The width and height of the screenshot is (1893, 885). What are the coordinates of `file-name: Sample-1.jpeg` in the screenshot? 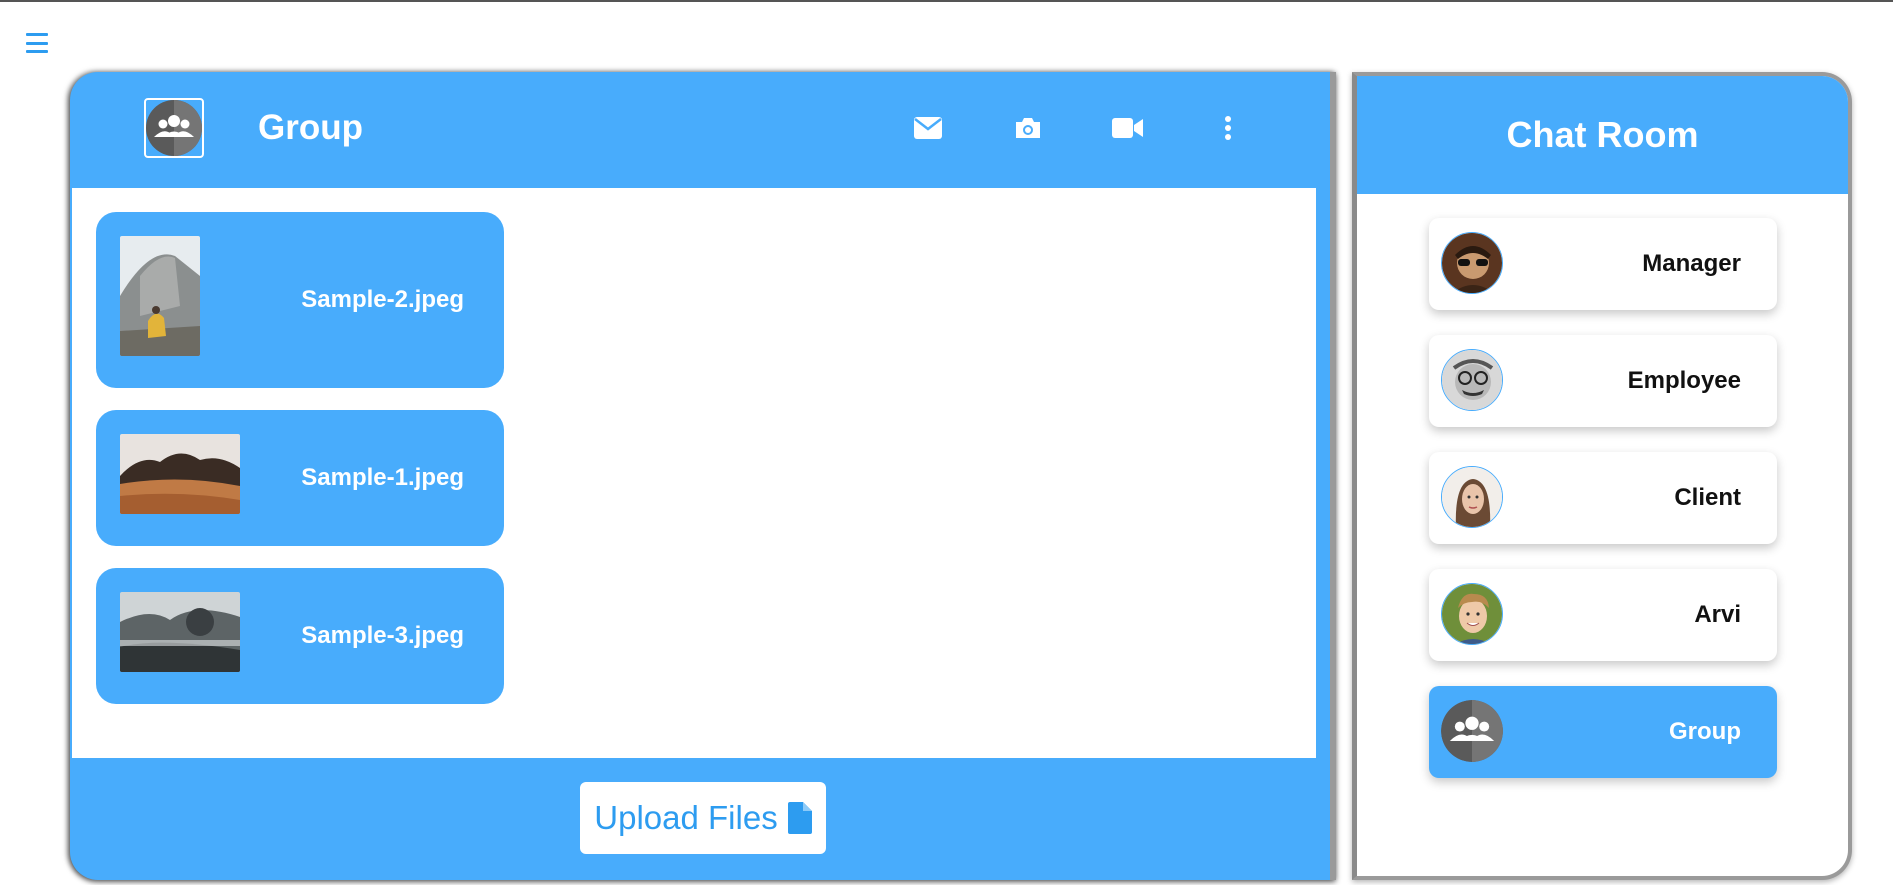 It's located at (382, 477).